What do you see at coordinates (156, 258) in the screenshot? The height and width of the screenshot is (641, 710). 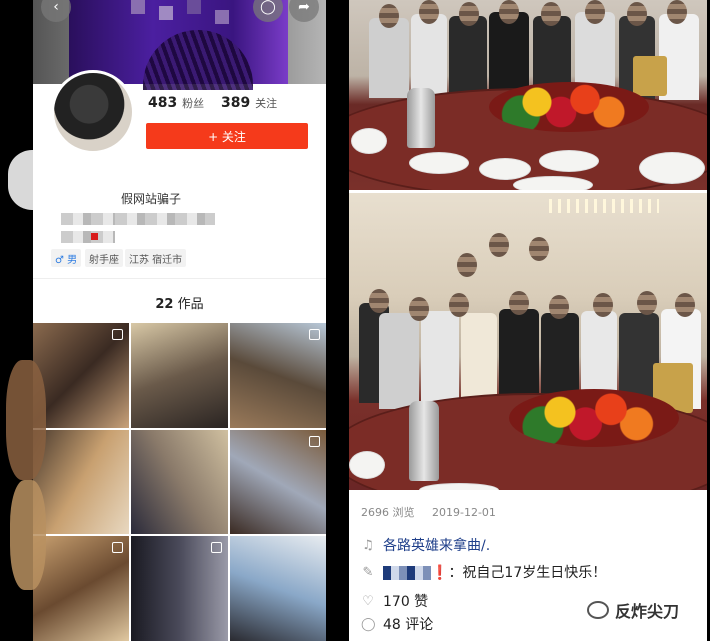 I see `location-tag: 江苏 宿迁市` at bounding box center [156, 258].